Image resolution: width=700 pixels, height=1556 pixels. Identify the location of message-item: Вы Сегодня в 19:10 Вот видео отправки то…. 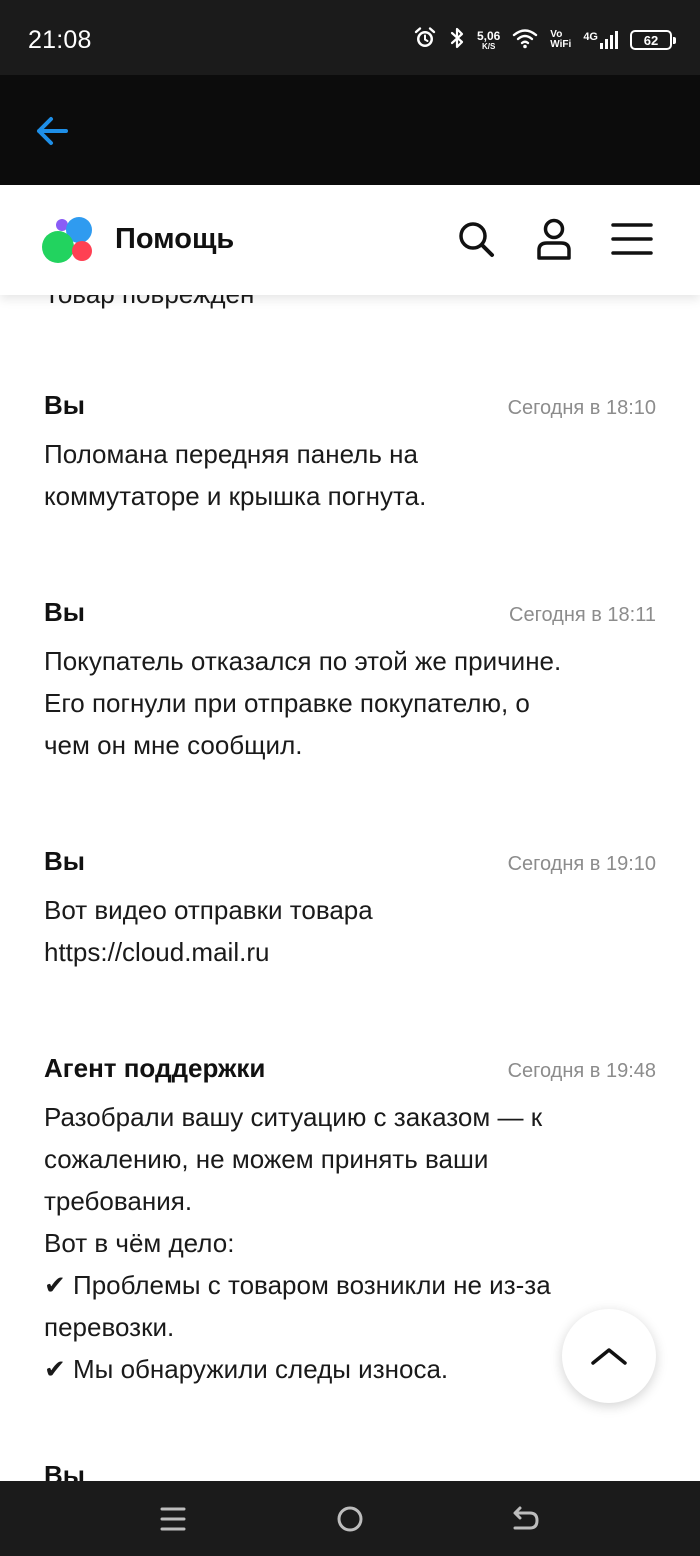
(350, 909).